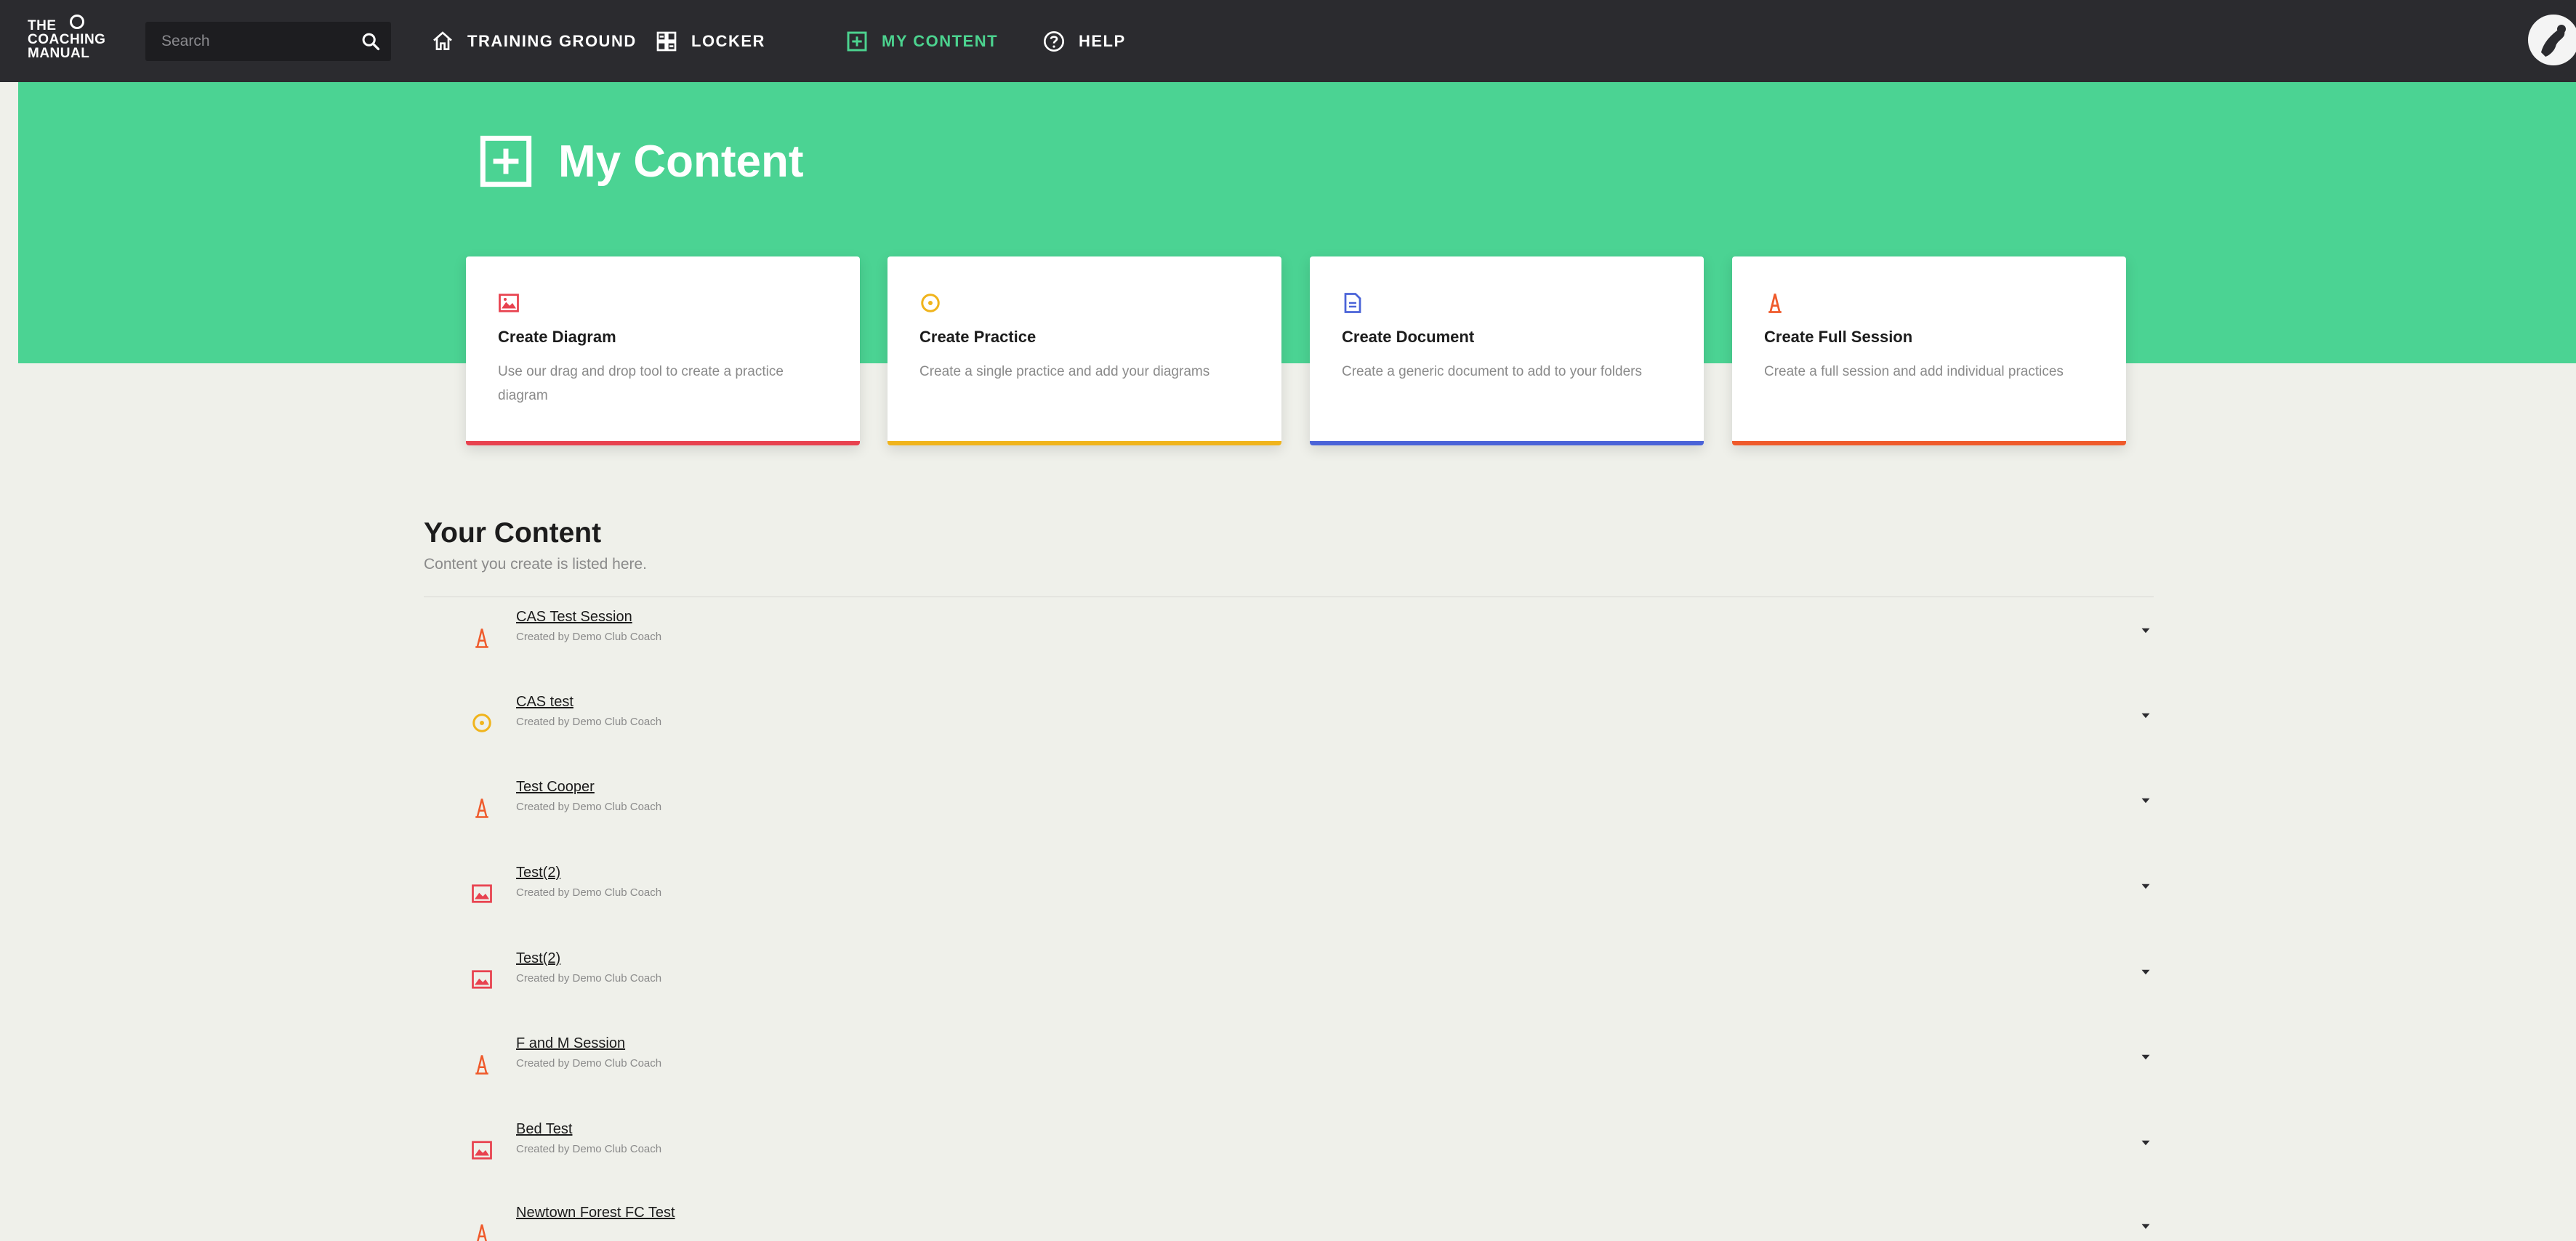 Image resolution: width=2576 pixels, height=1241 pixels. I want to click on user-avatar, so click(2552, 40).